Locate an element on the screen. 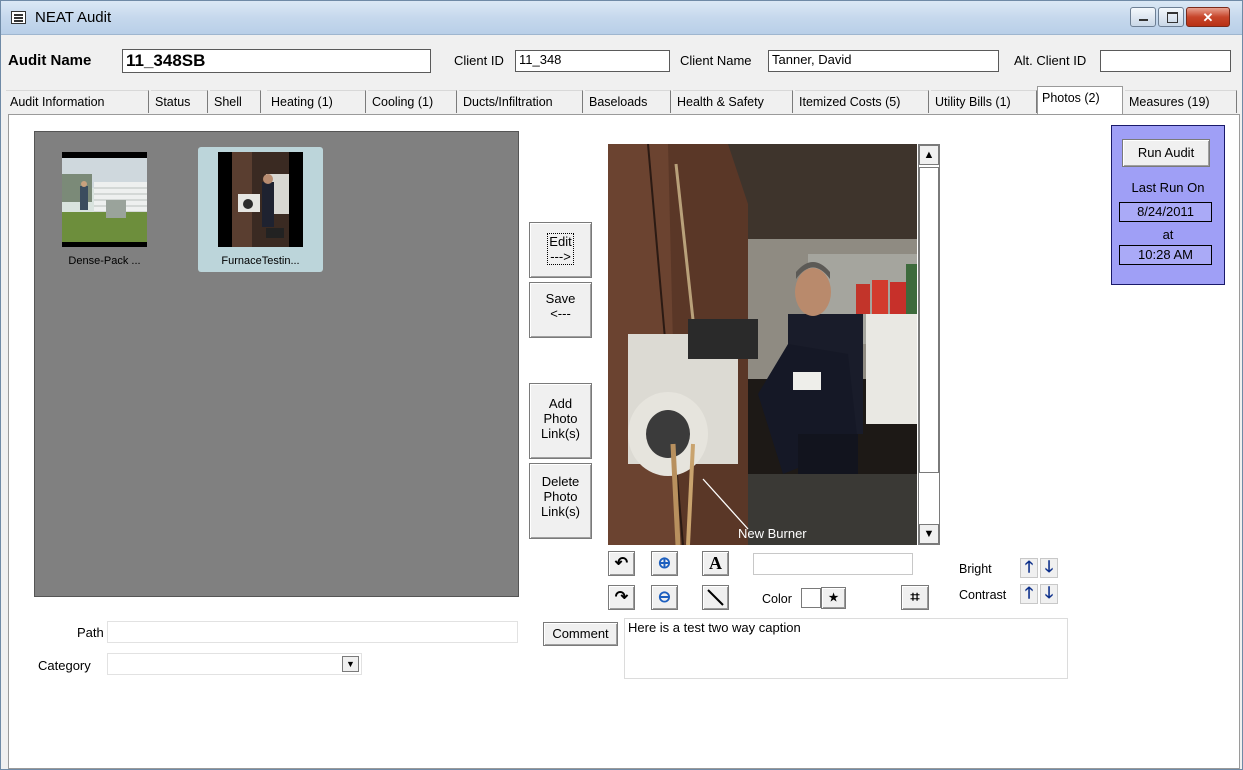 The image size is (1243, 770). path-label: Path is located at coordinates (90, 632).